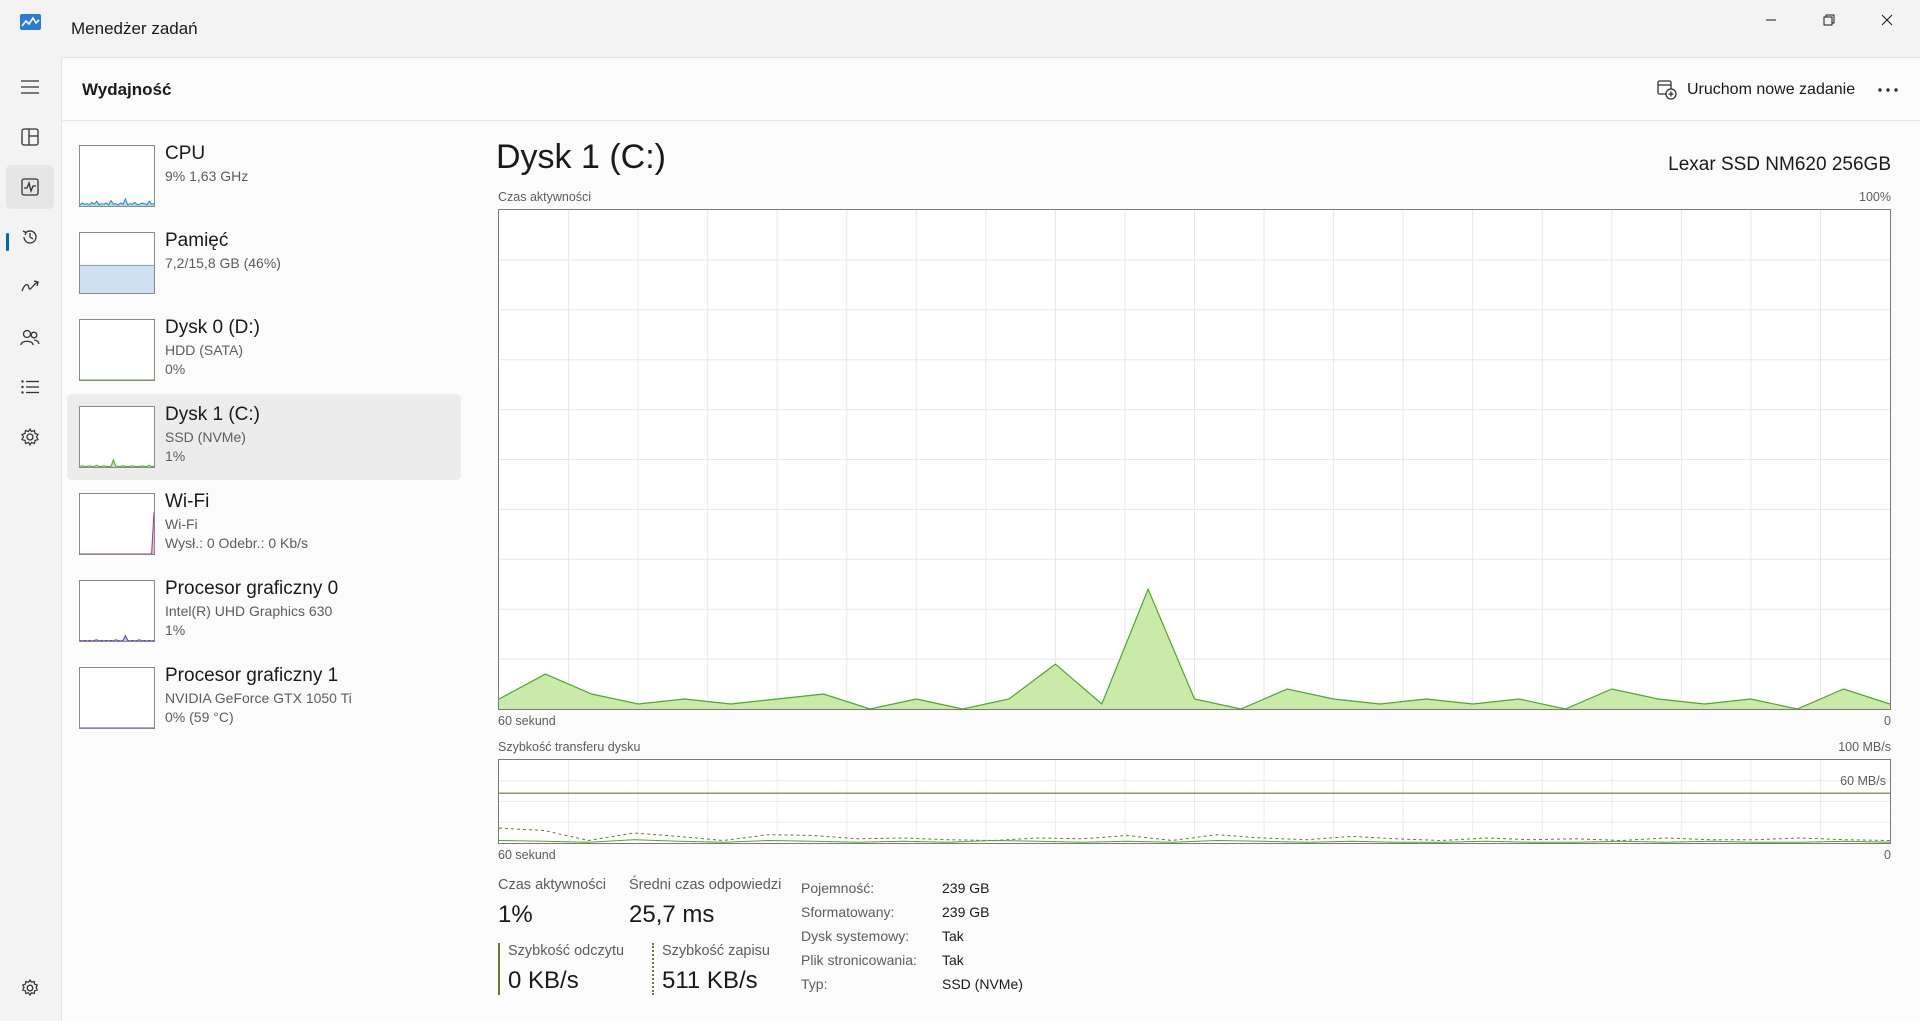 The image size is (1920, 1021). Describe the element at coordinates (848, 912) in the screenshot. I see `property-key: Sformatowany:` at that location.